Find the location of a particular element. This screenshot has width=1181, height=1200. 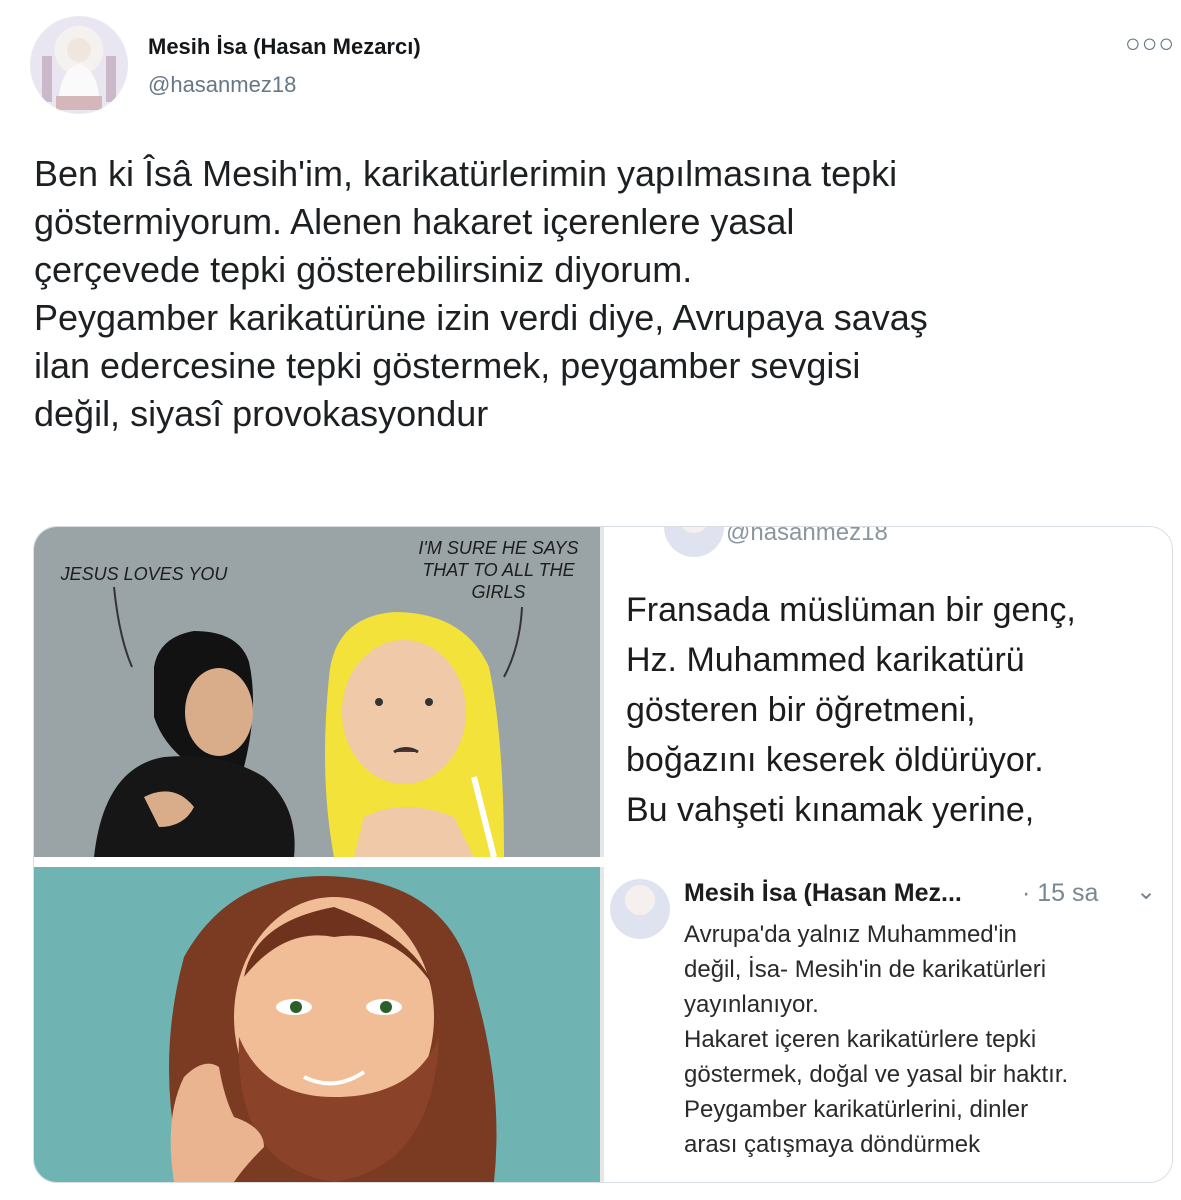

embedded-text-line: yayınlanıyor. is located at coordinates (751, 1004).